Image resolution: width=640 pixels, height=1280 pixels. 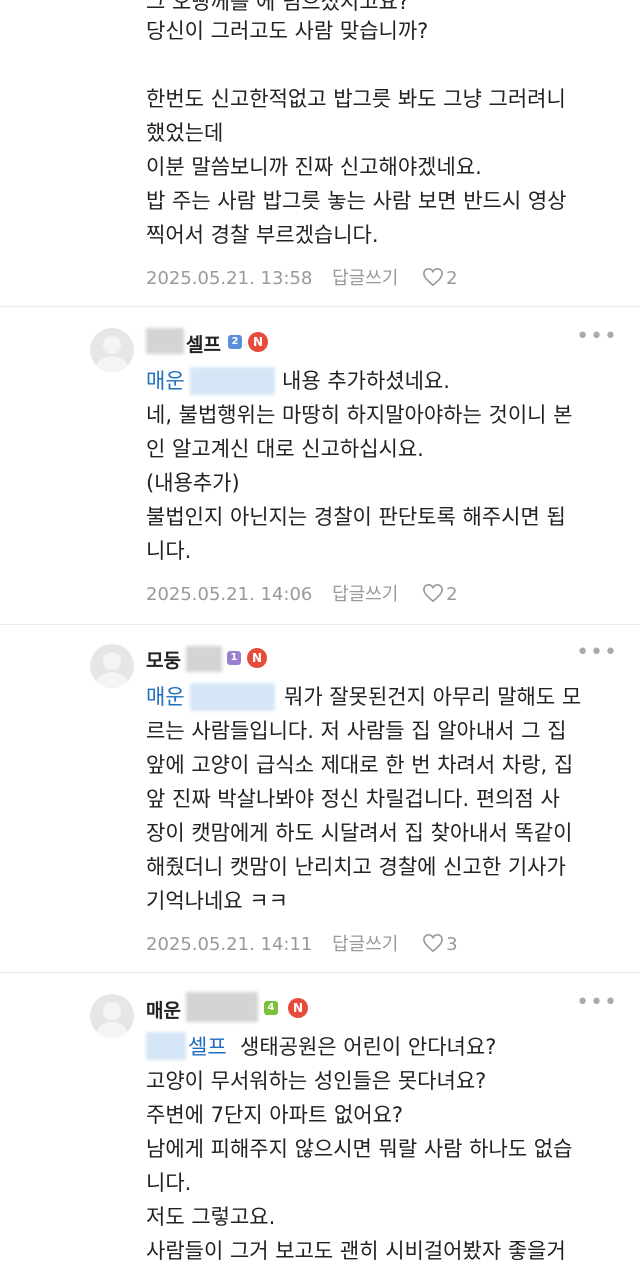 I want to click on comment-meta: 2025.05.21. 13:58 답글쓰기 2, so click(x=302, y=277).